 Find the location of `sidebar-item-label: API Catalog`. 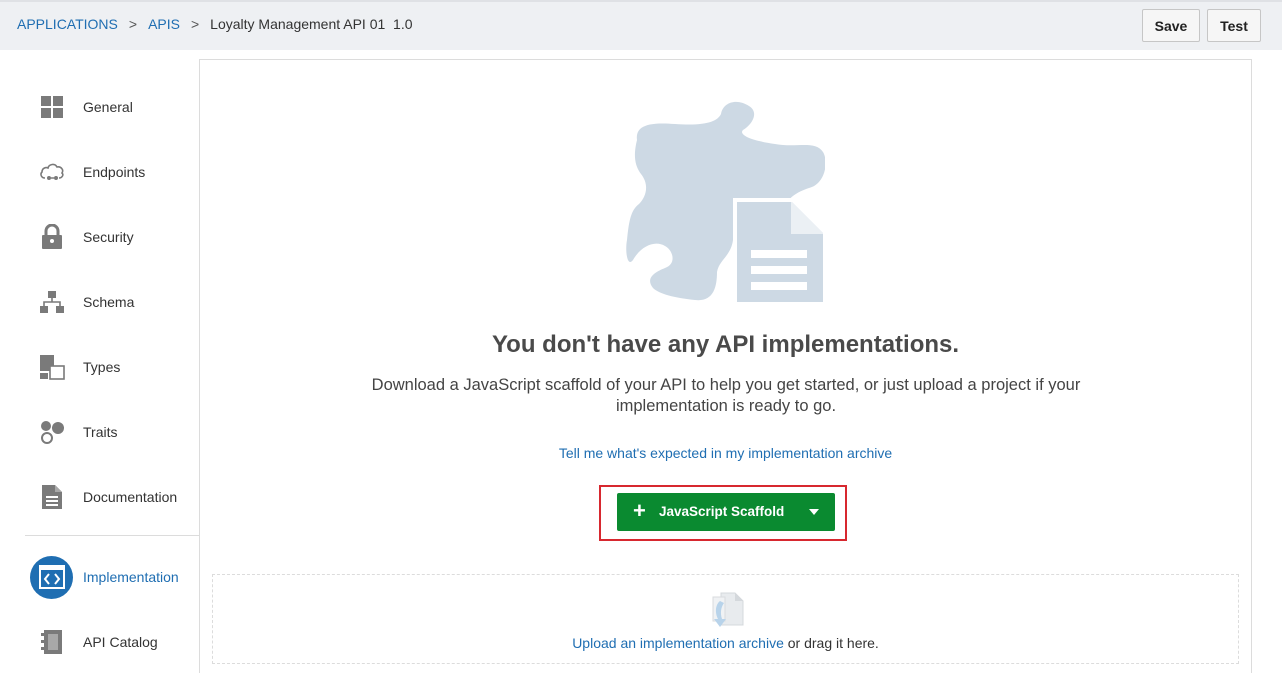

sidebar-item-label: API Catalog is located at coordinates (120, 642).